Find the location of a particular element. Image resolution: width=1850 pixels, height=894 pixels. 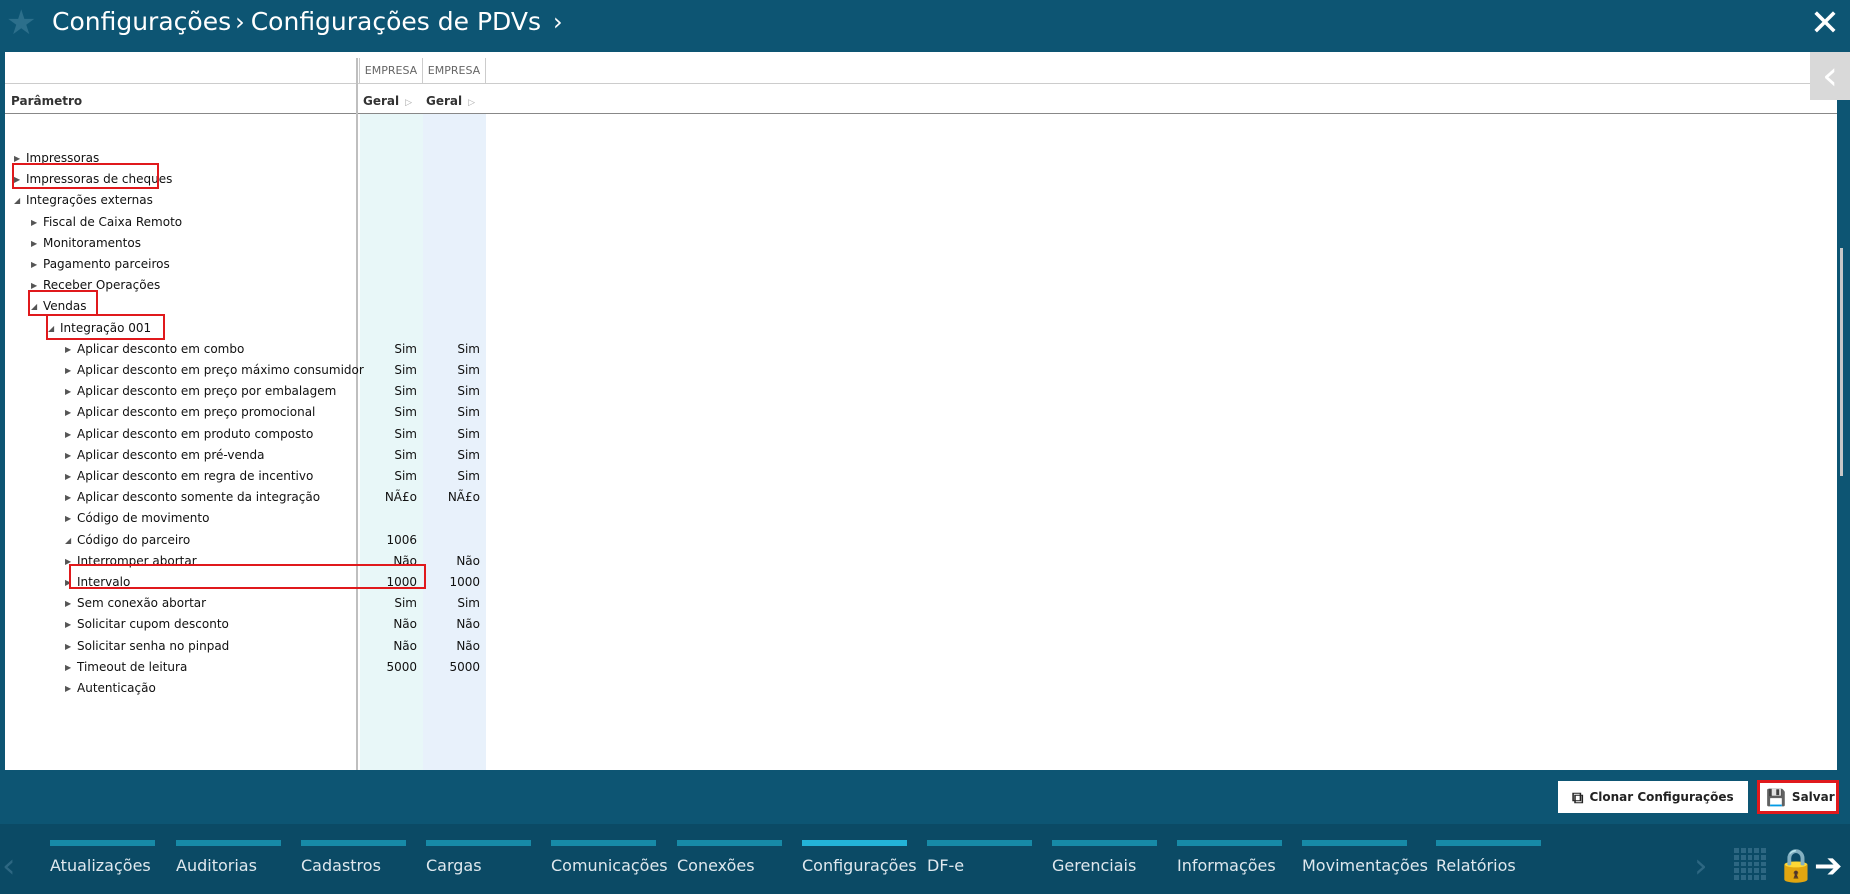

highlight-codigo-parceiro is located at coordinates (247, 576).